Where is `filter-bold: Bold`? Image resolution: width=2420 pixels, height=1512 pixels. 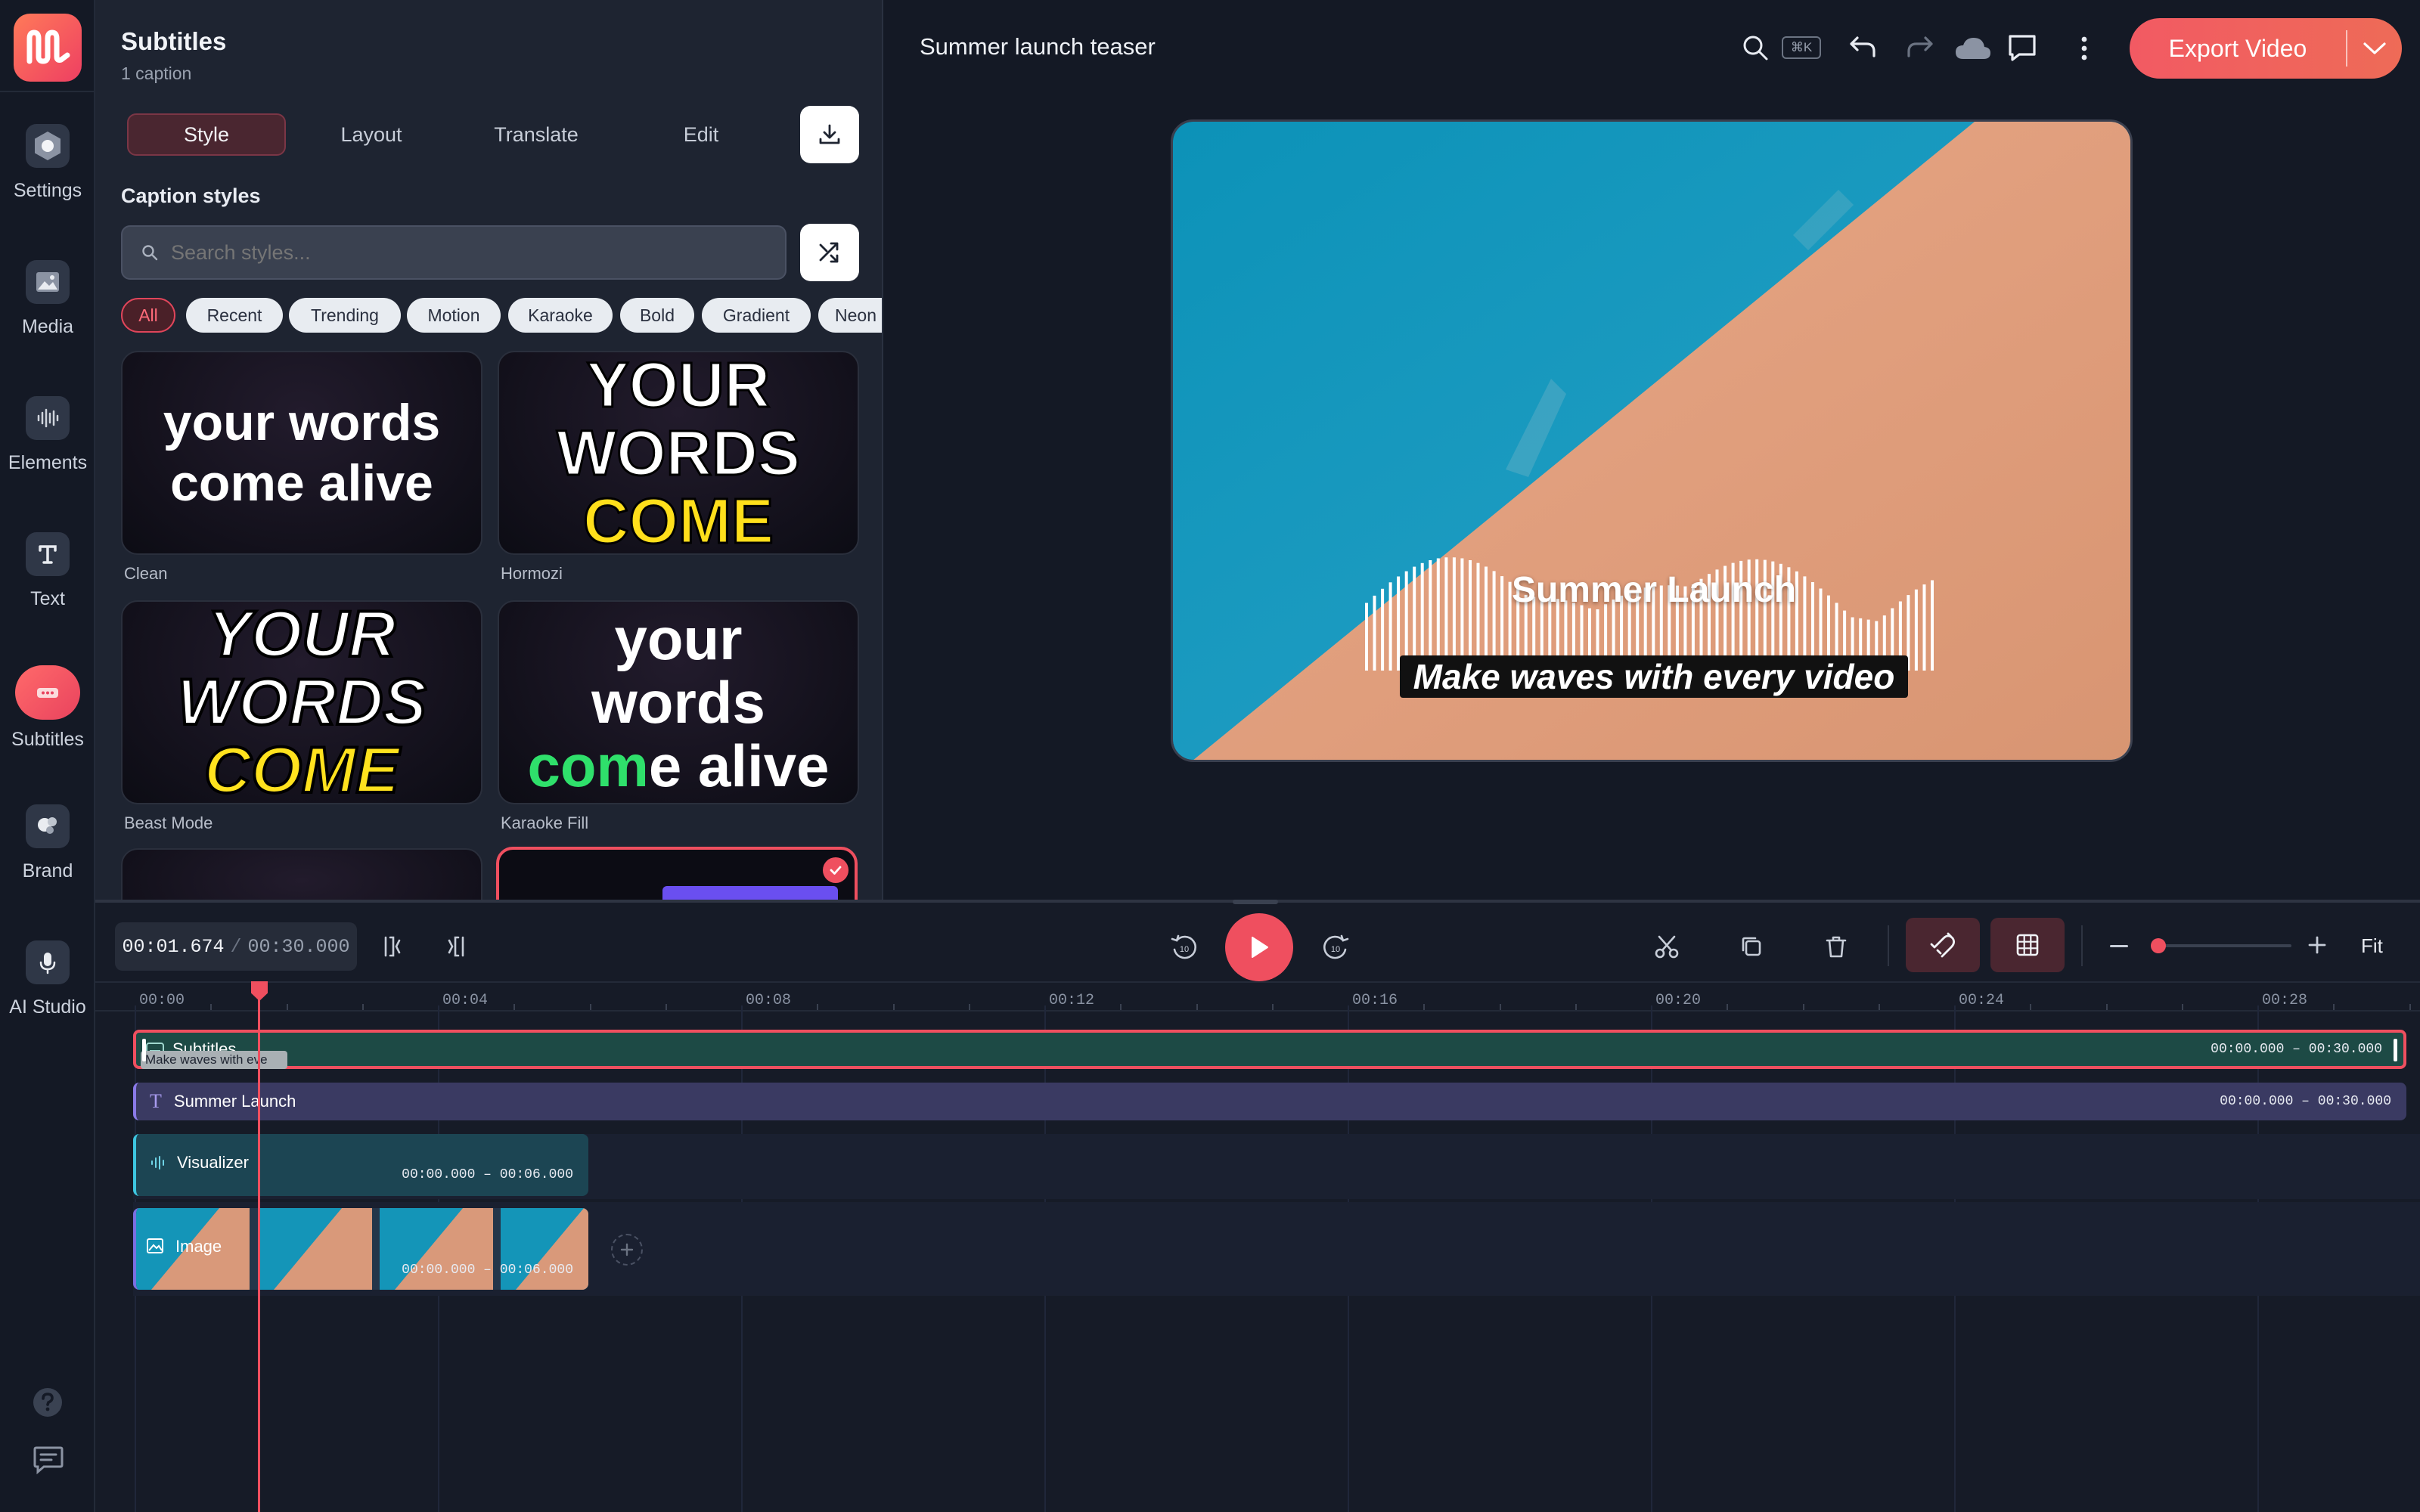 filter-bold: Bold is located at coordinates (657, 315).